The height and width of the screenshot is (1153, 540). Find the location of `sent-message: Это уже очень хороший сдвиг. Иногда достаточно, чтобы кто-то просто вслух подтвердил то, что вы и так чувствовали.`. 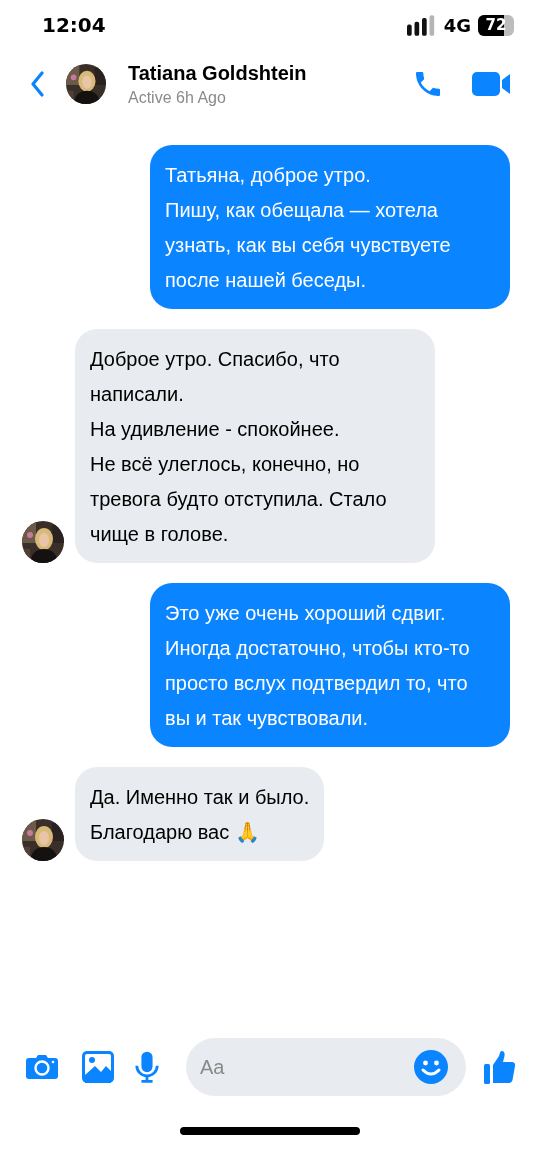

sent-message: Это уже очень хороший сдвиг. Иногда достаточно, чтобы кто-то просто вслух подтвердил то, что вы и так чувствовали. is located at coordinates (330, 665).